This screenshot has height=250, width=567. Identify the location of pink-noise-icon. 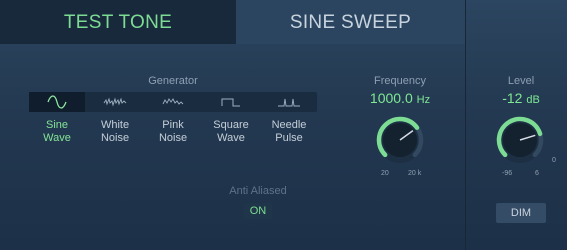
(173, 101).